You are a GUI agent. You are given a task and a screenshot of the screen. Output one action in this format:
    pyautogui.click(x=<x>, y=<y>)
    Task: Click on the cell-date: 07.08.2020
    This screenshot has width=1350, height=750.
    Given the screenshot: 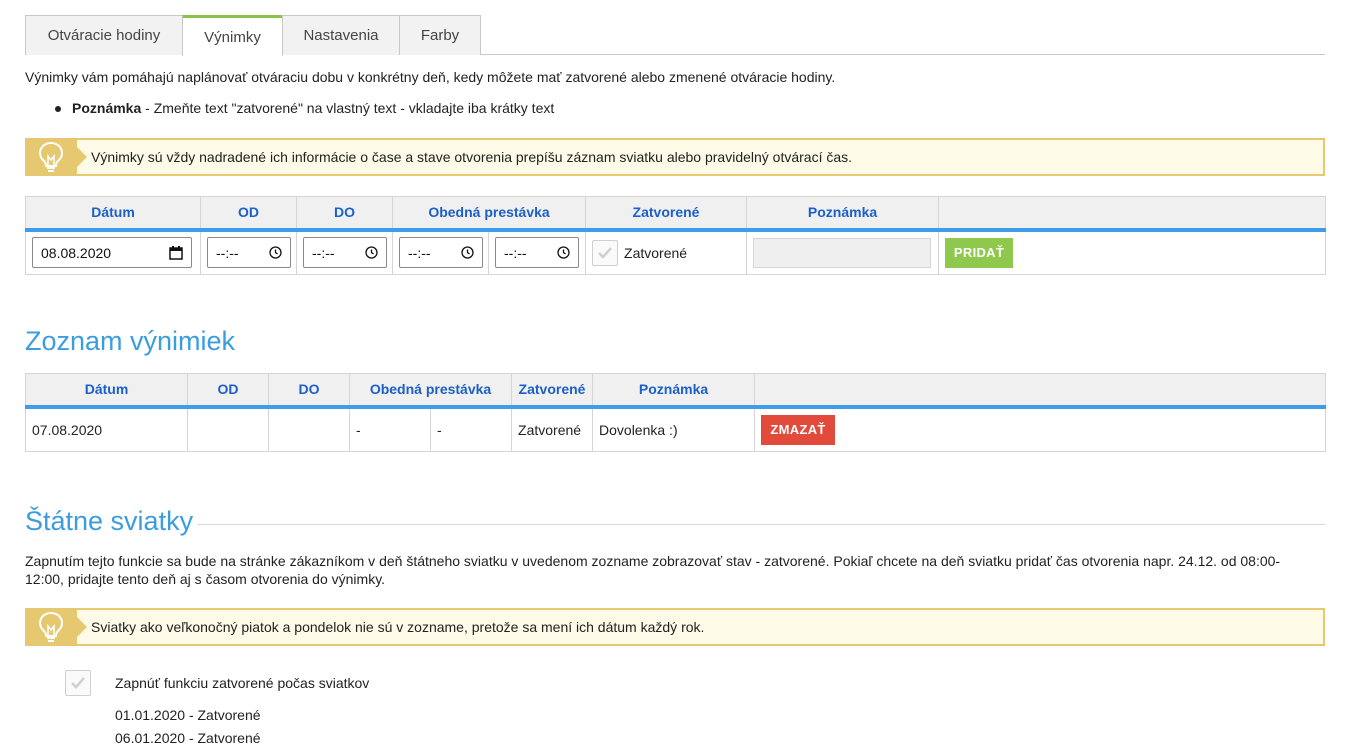 What is the action you would take?
    pyautogui.click(x=106, y=429)
    